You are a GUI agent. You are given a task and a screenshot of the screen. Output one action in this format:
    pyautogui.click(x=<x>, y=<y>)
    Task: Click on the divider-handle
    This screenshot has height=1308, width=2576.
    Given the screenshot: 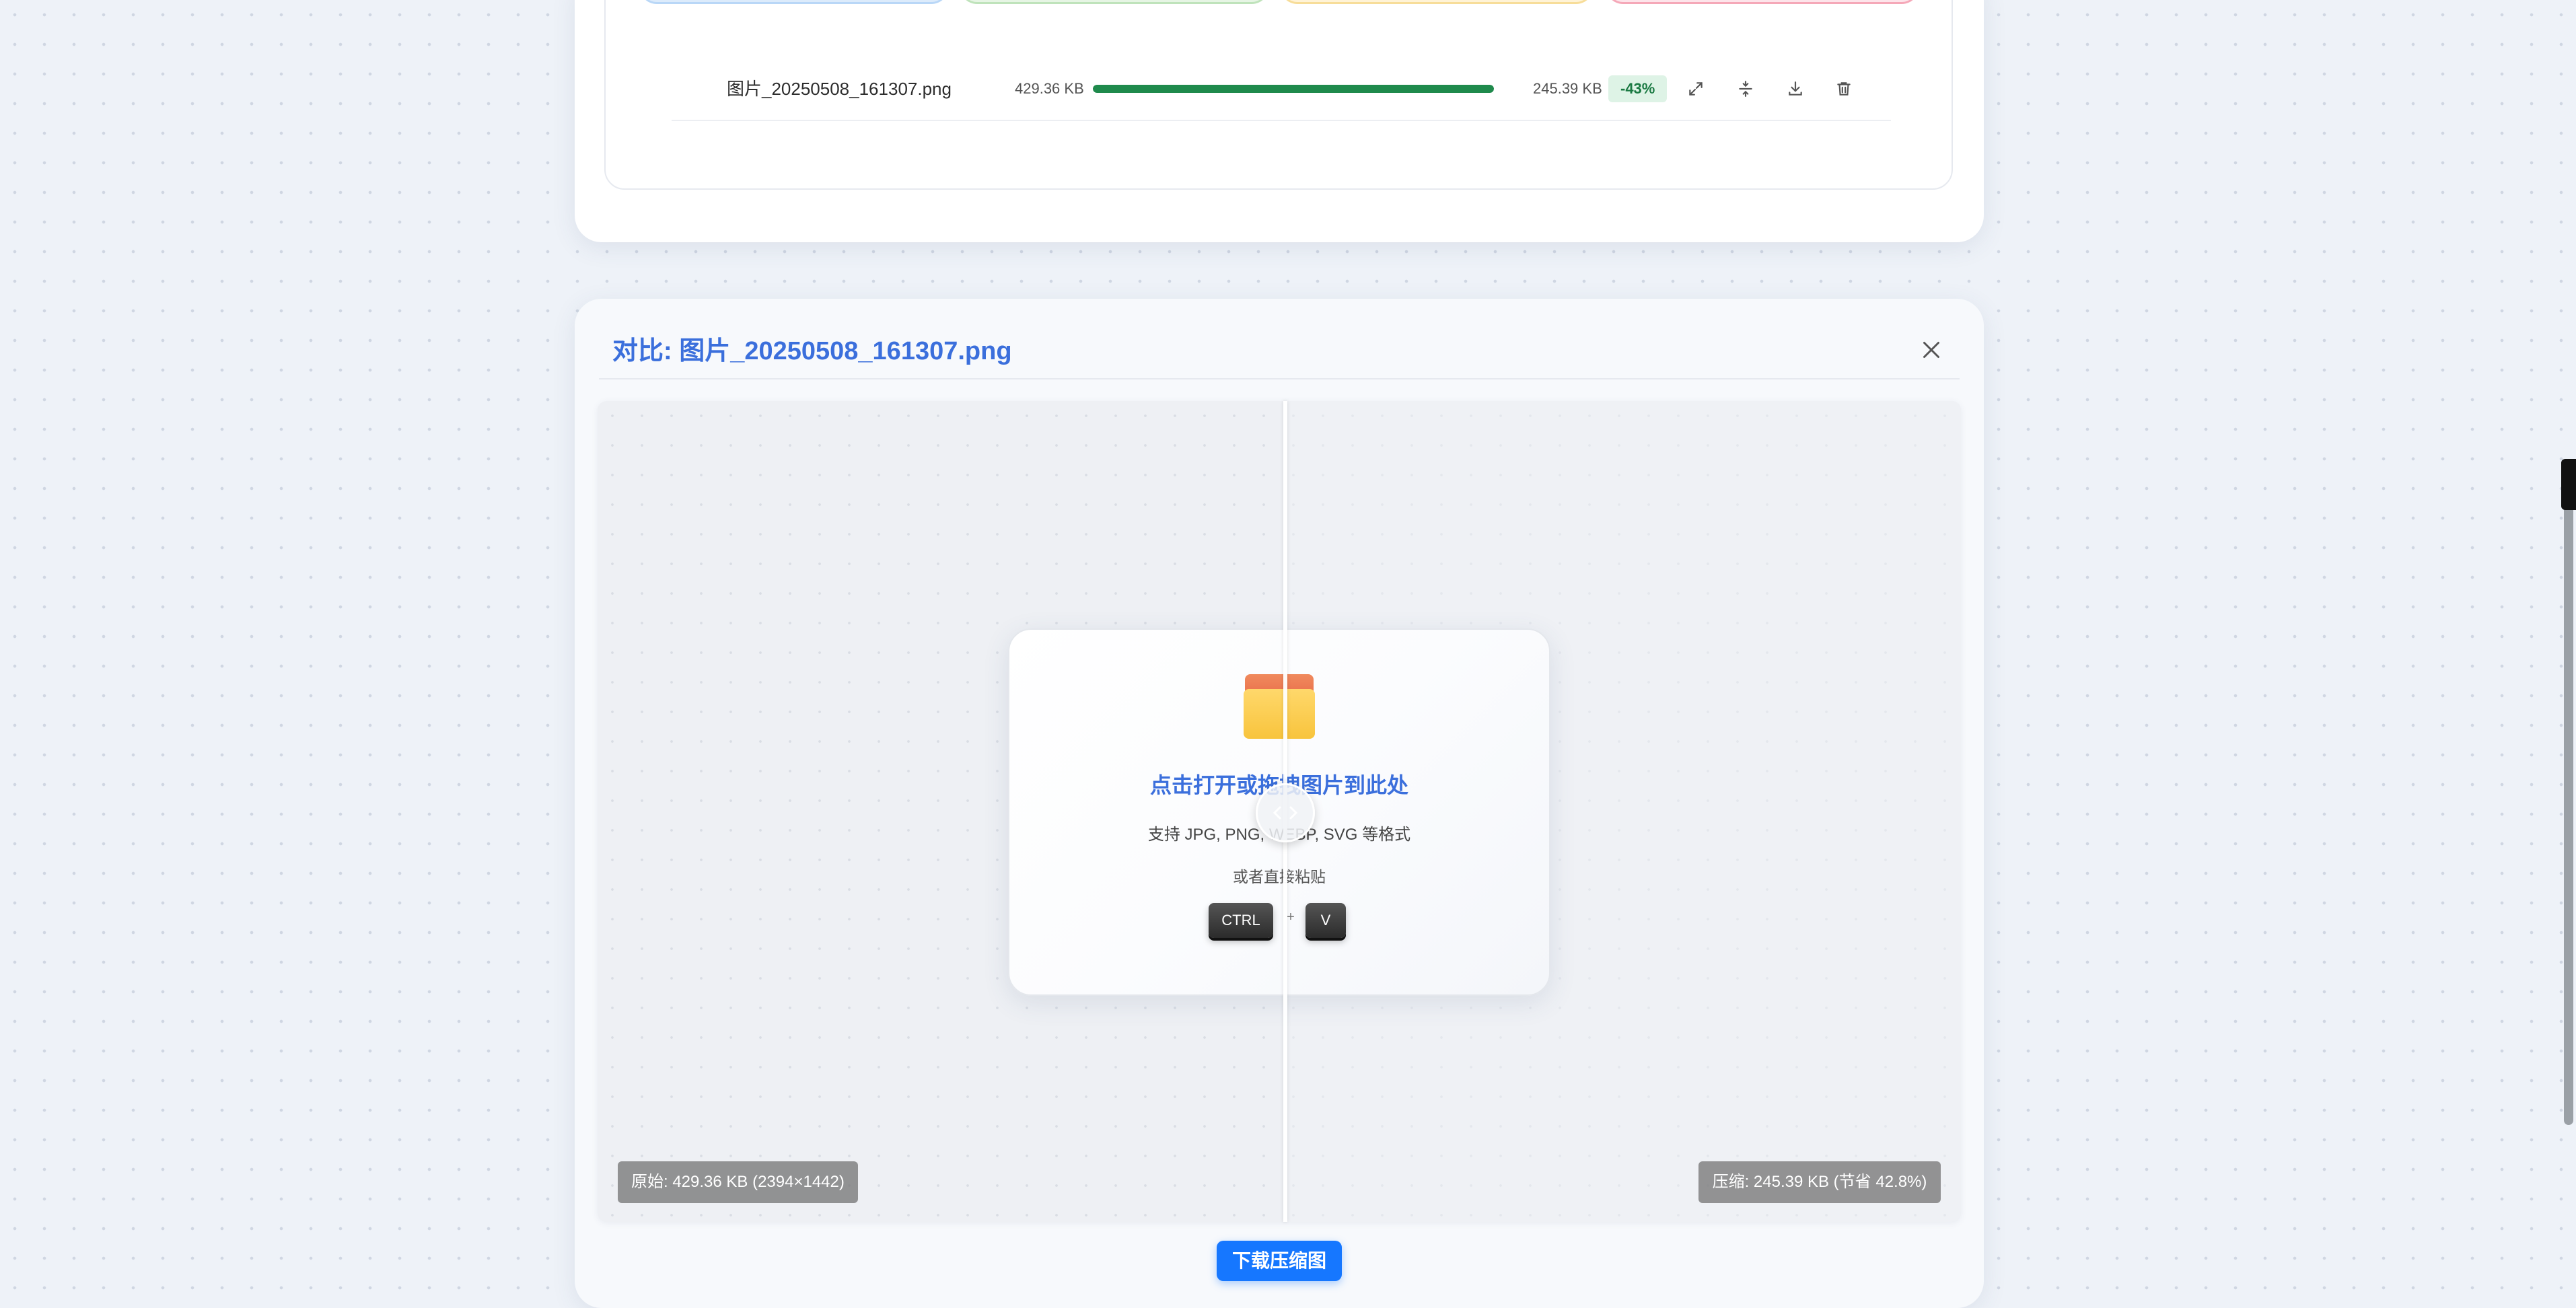 What is the action you would take?
    pyautogui.click(x=1285, y=812)
    